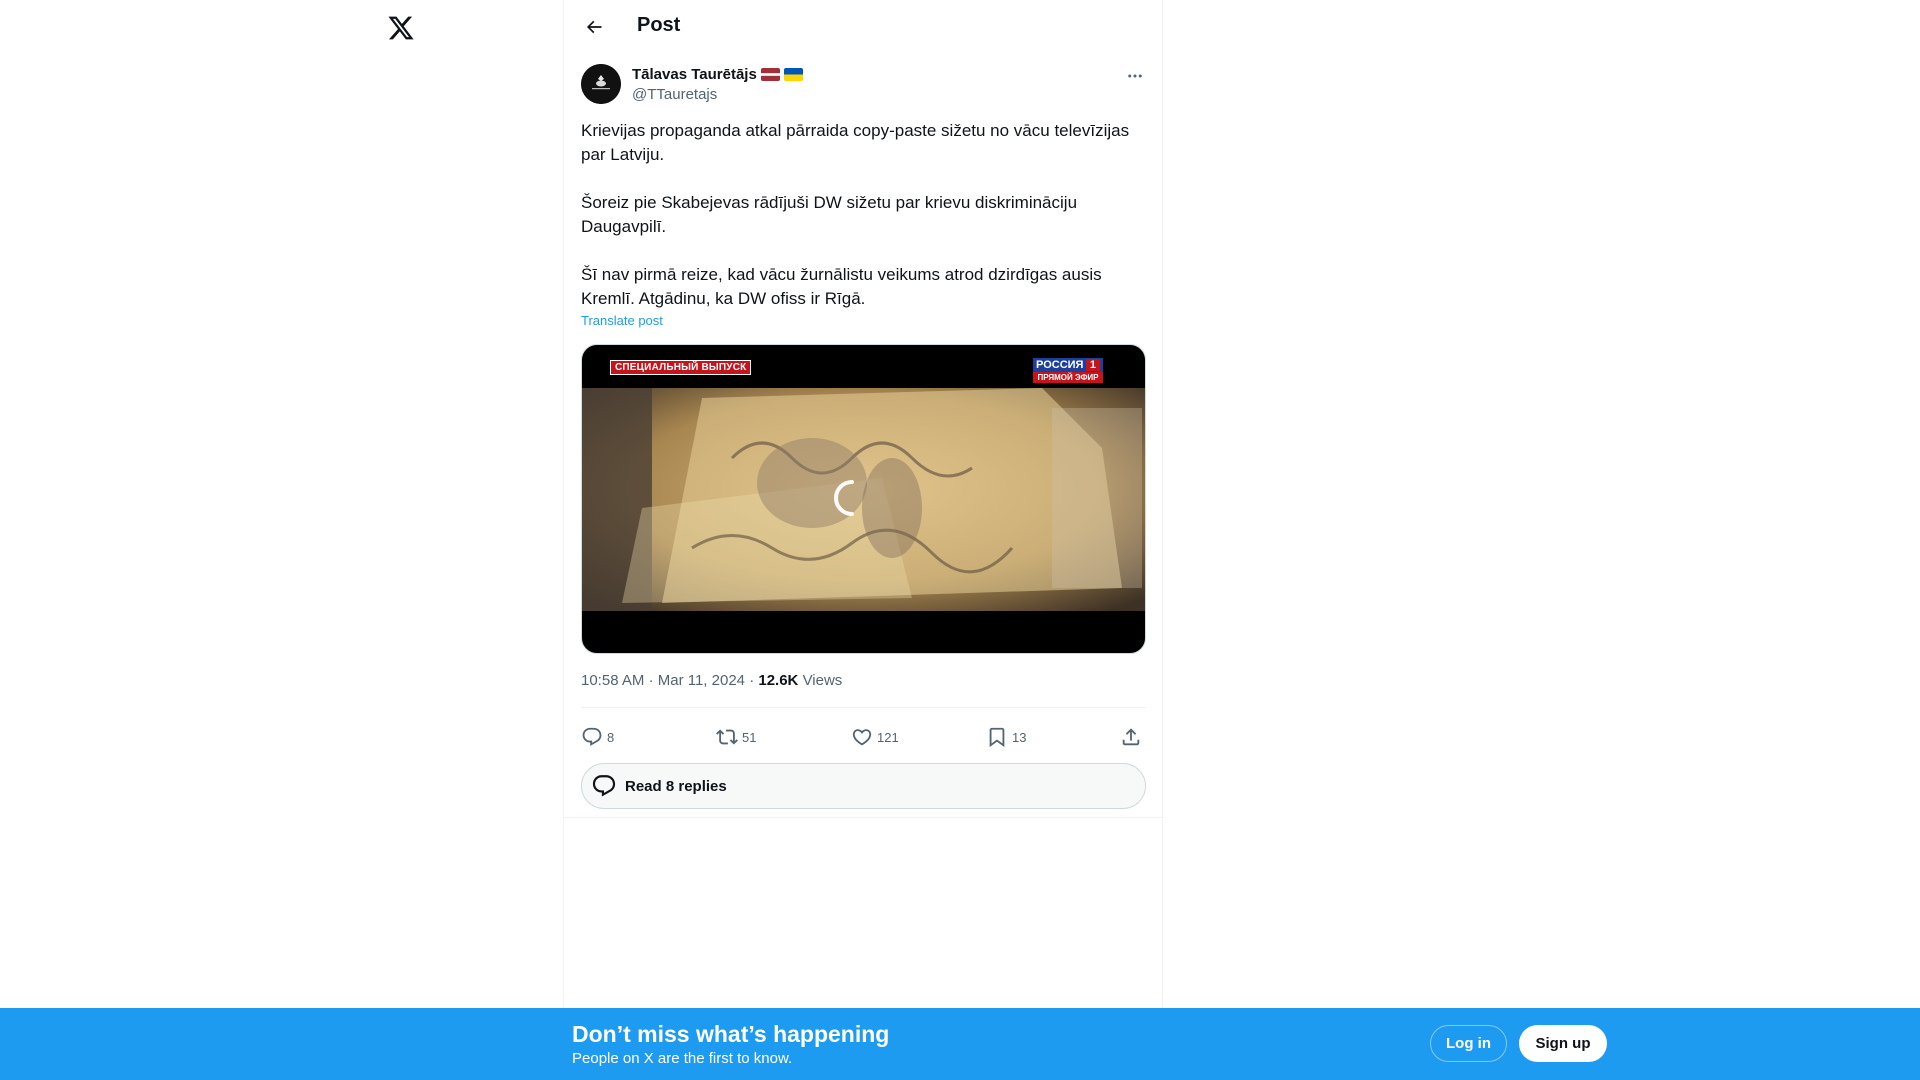 This screenshot has width=1920, height=1080. I want to click on channel-number: 1, so click(1092, 365).